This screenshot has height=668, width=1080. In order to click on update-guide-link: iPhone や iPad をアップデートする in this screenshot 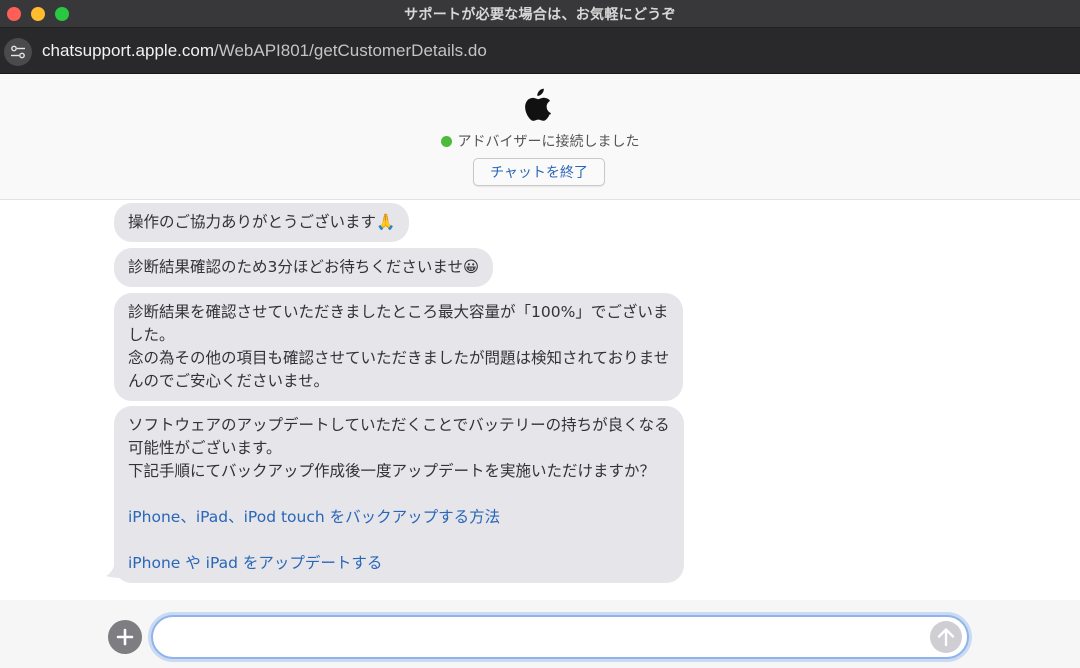, I will do `click(399, 563)`.